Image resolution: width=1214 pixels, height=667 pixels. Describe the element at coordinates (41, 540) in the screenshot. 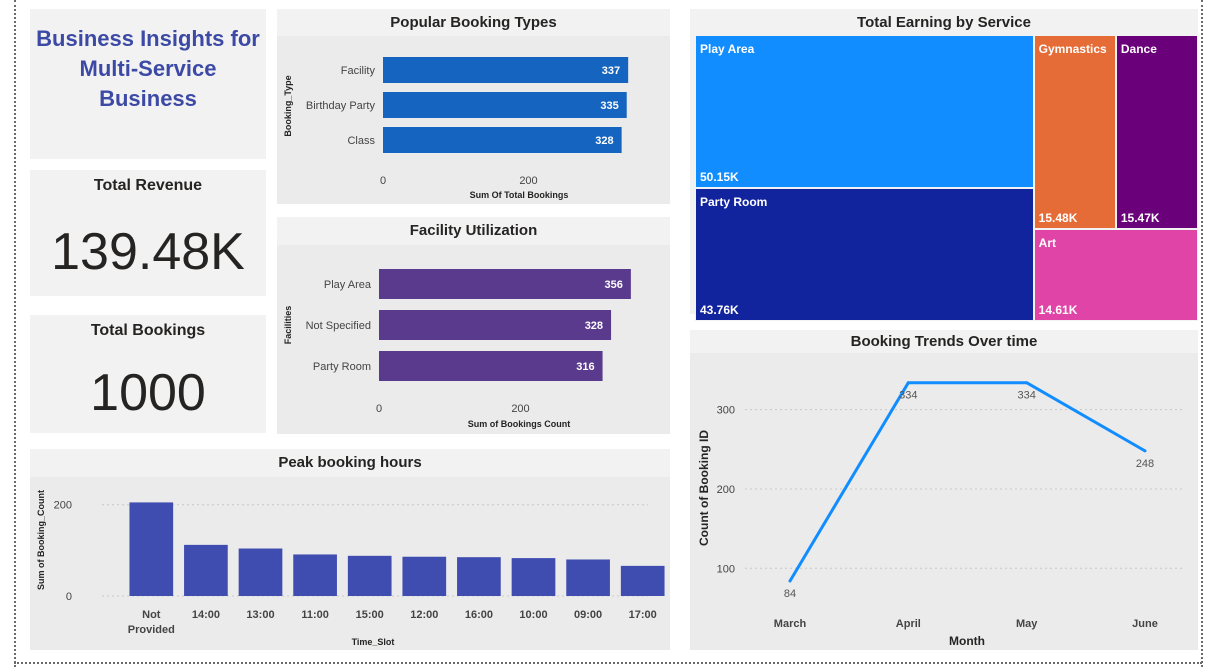

I see `peak-y-axis-title: Sum of Booking_Count` at that location.